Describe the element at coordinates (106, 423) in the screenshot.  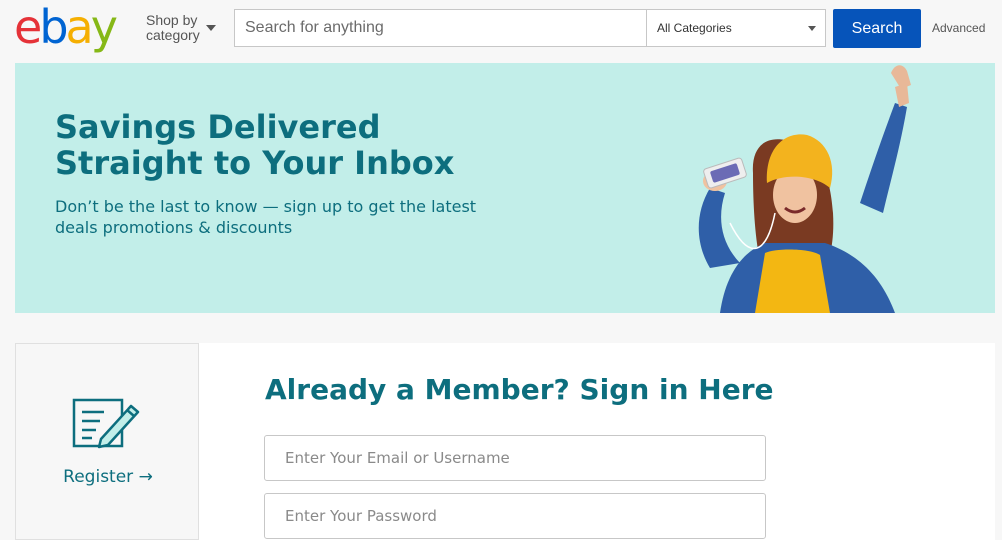
I see `register-form-pencil-icon` at that location.